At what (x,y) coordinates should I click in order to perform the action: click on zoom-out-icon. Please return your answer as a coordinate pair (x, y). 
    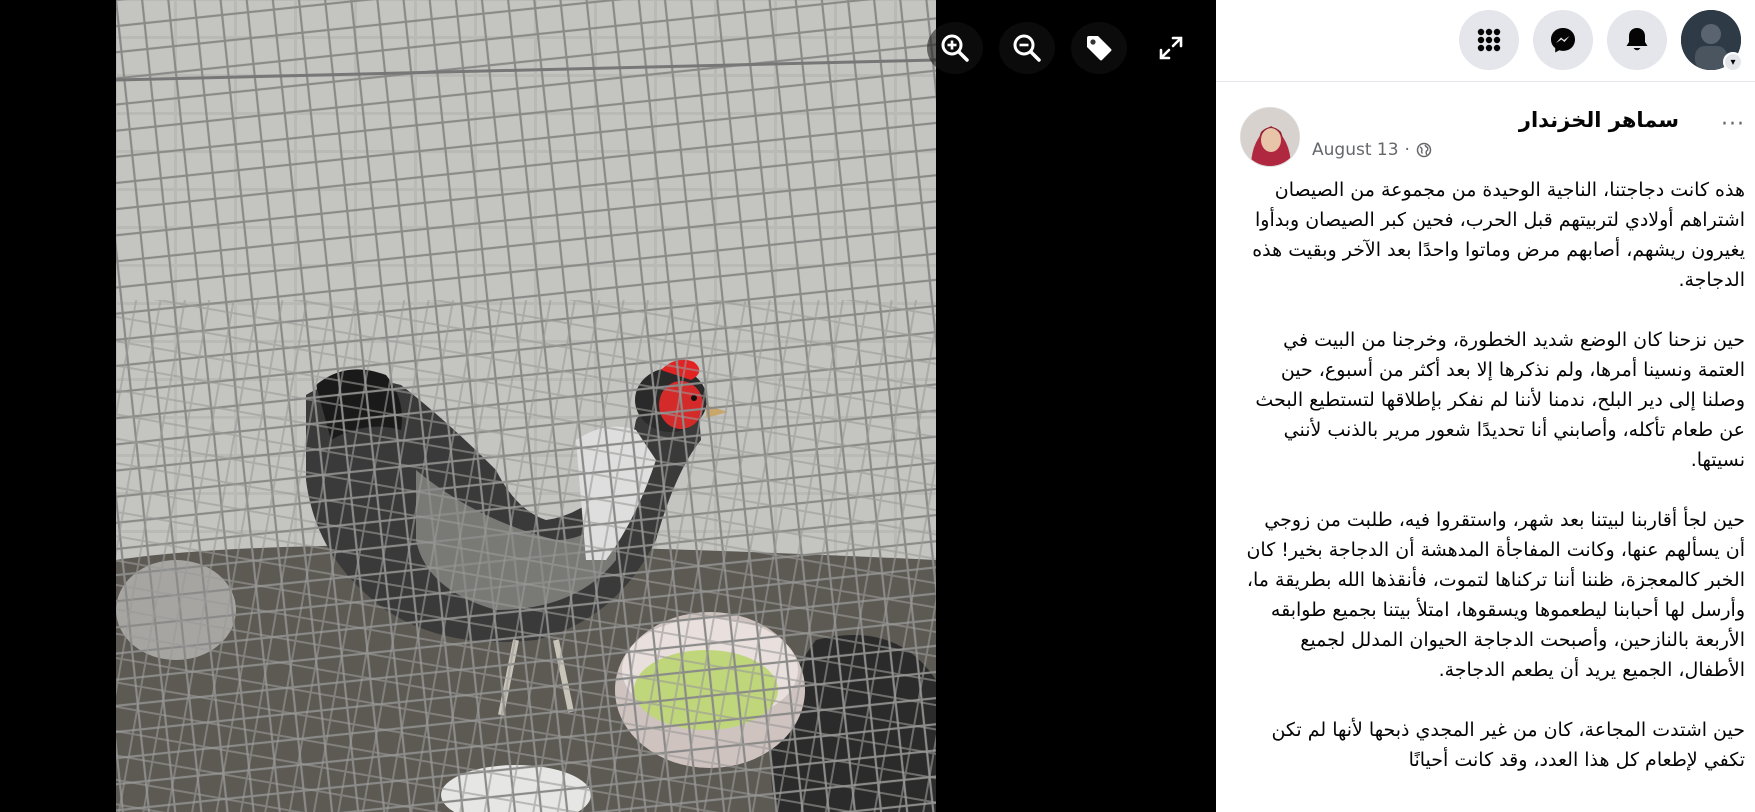
    Looking at the image, I should click on (1027, 48).